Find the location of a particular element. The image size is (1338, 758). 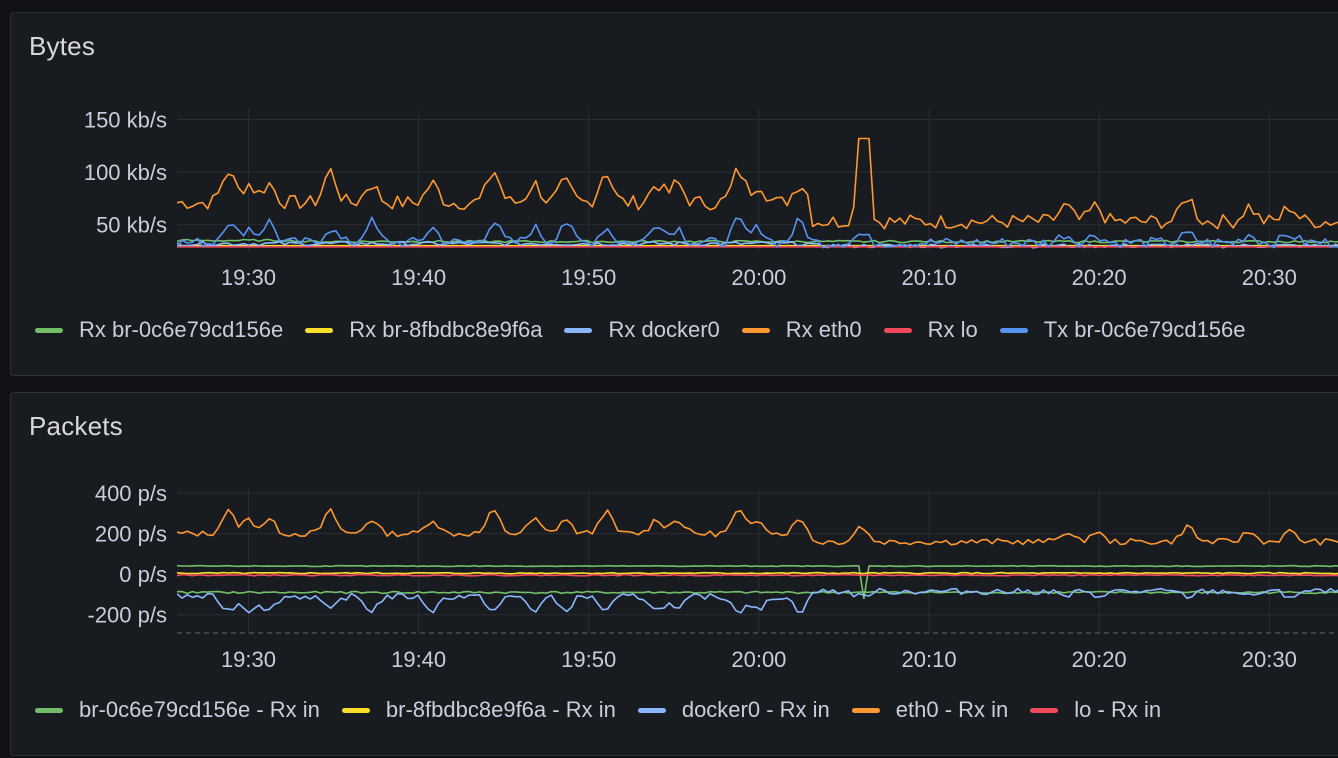

legend-item: br-0c6e79cd156e - Rx in is located at coordinates (177, 710).